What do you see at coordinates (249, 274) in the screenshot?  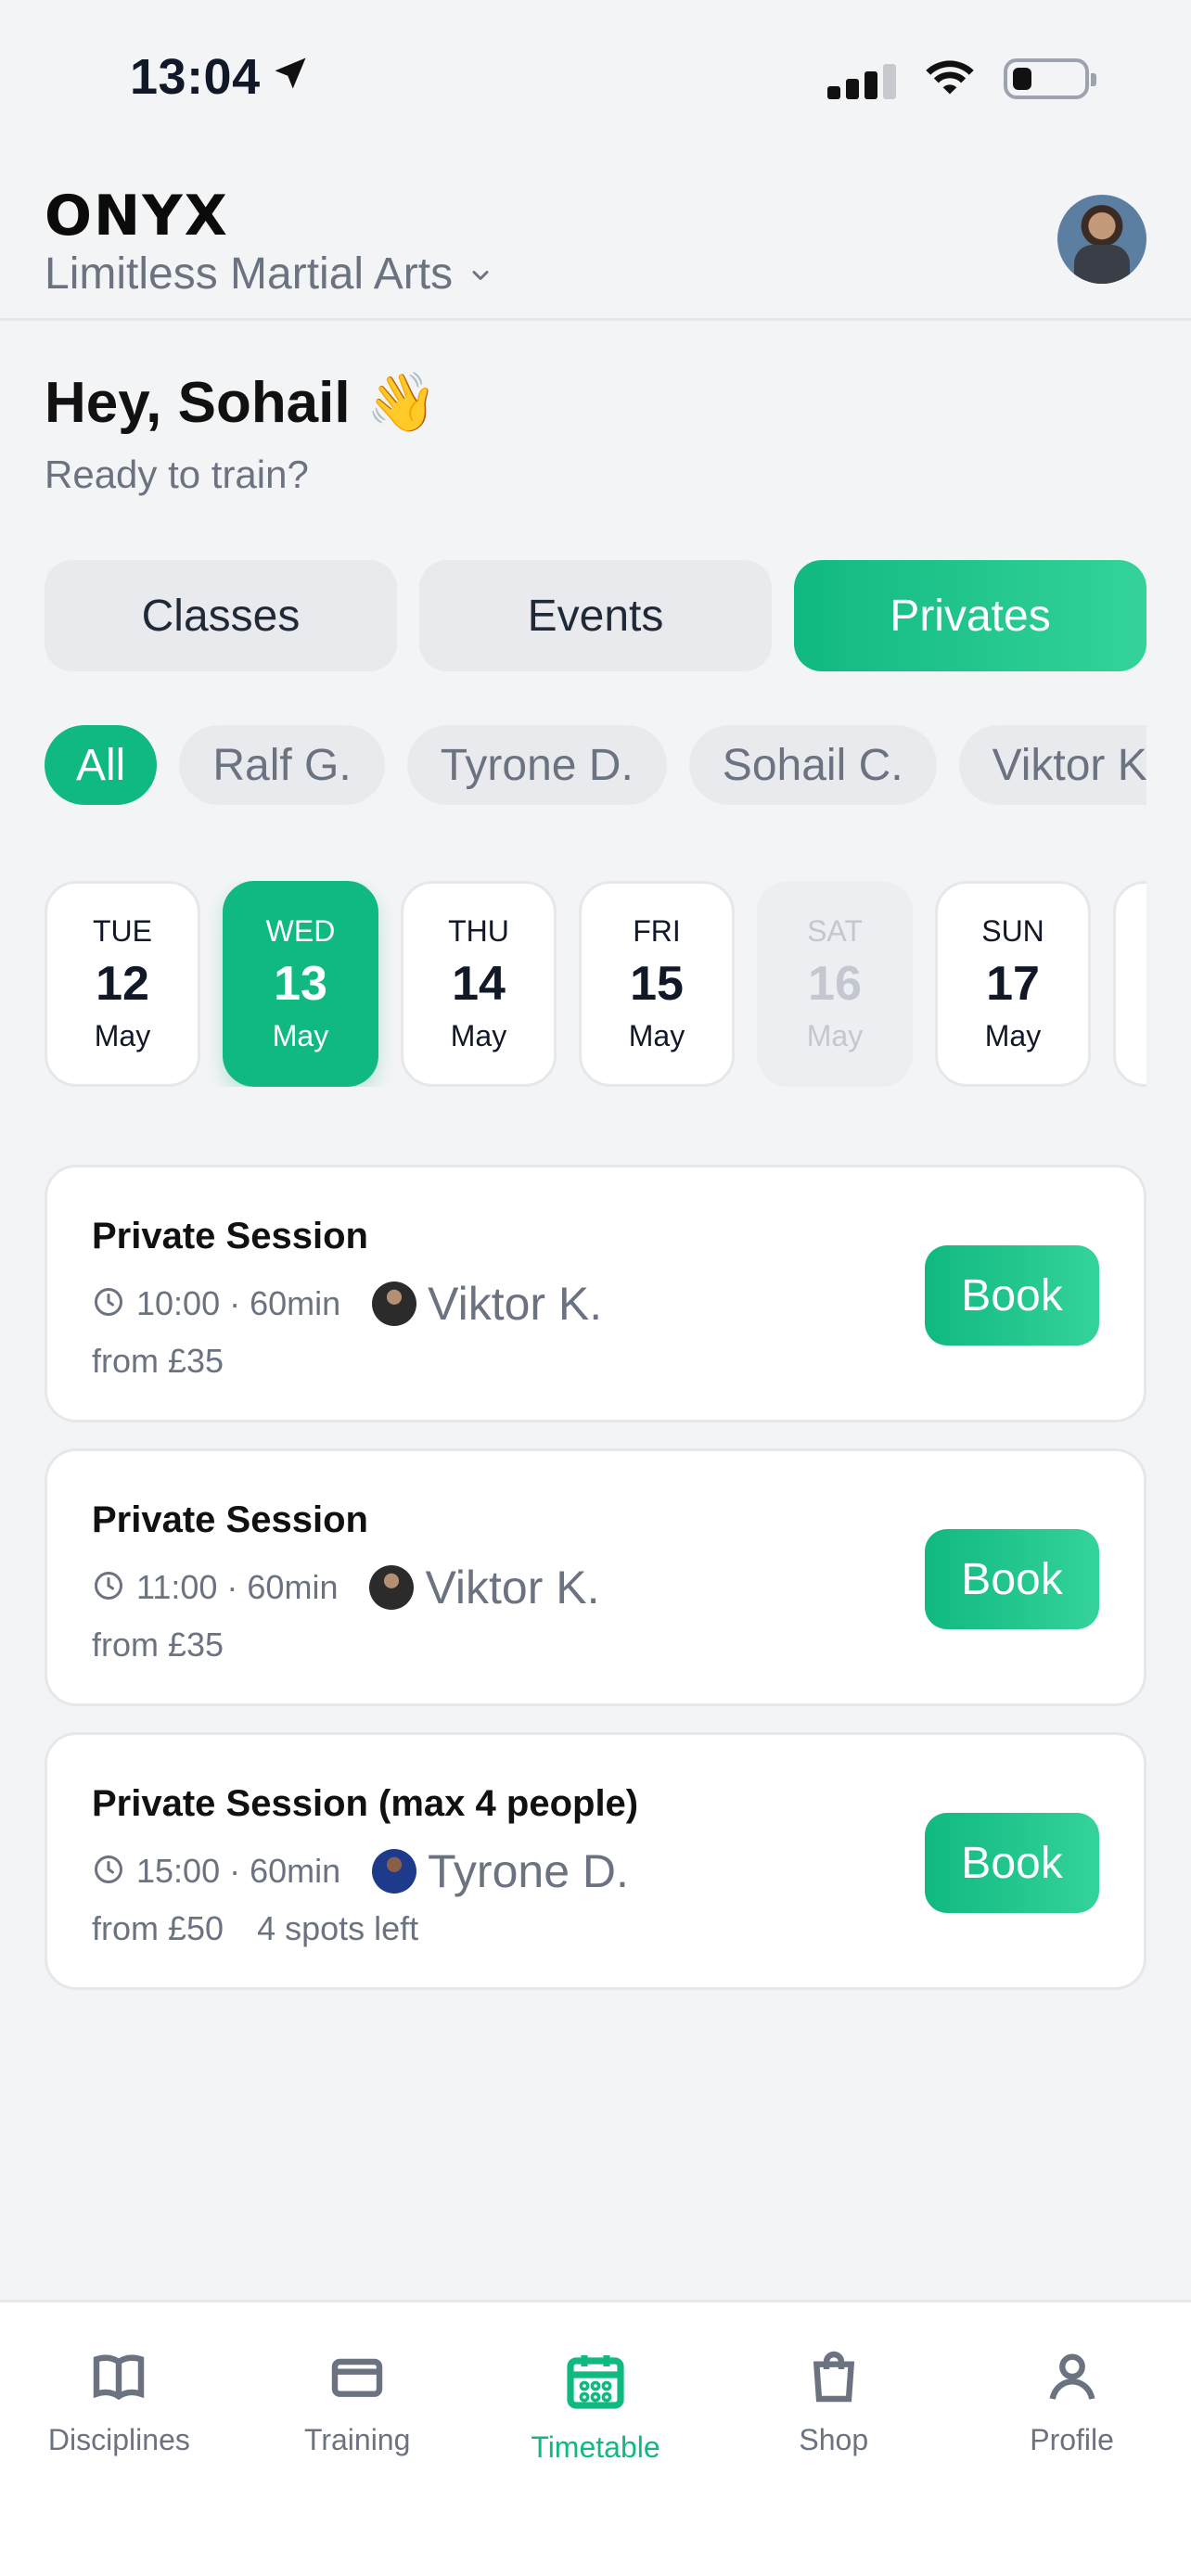 I see `gym-name: Limitless Martial Arts` at bounding box center [249, 274].